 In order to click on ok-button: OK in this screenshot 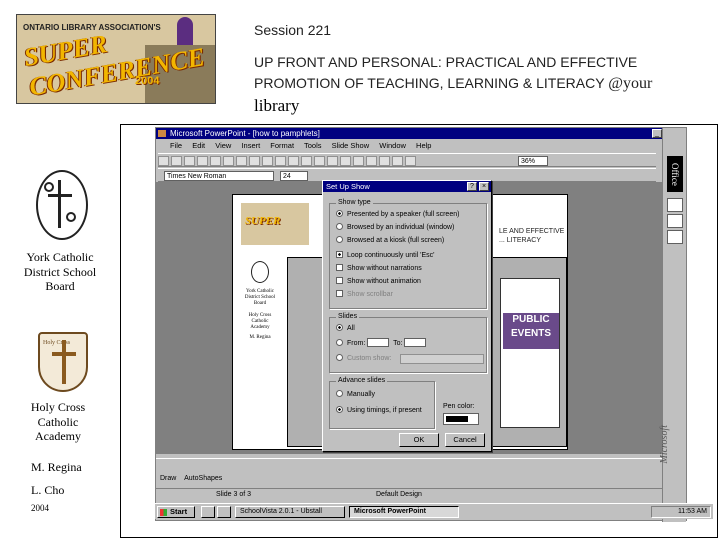, I will do `click(419, 440)`.